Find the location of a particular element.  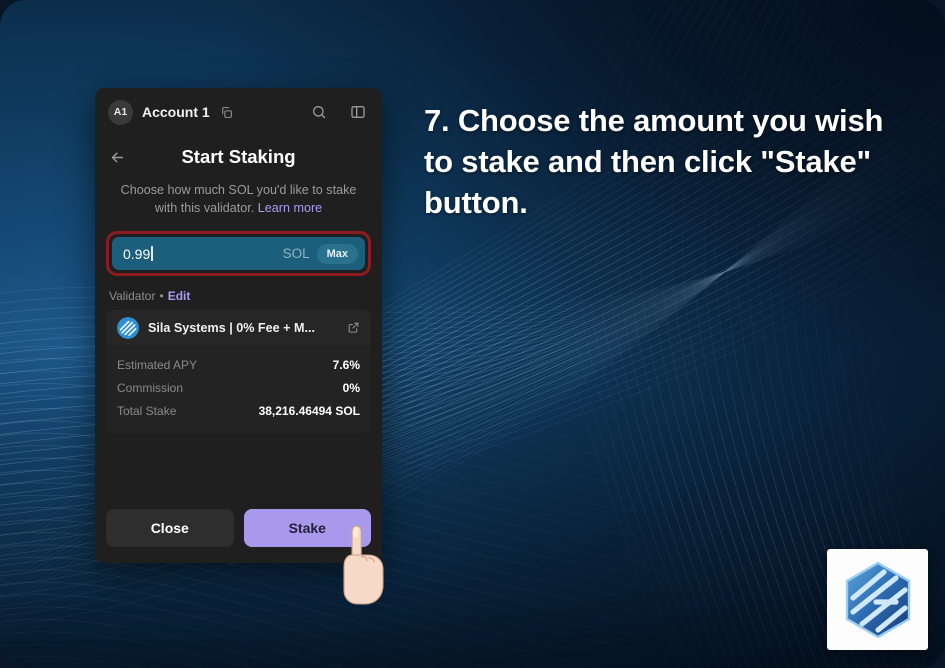

stat-key: Total Stake is located at coordinates (147, 410).